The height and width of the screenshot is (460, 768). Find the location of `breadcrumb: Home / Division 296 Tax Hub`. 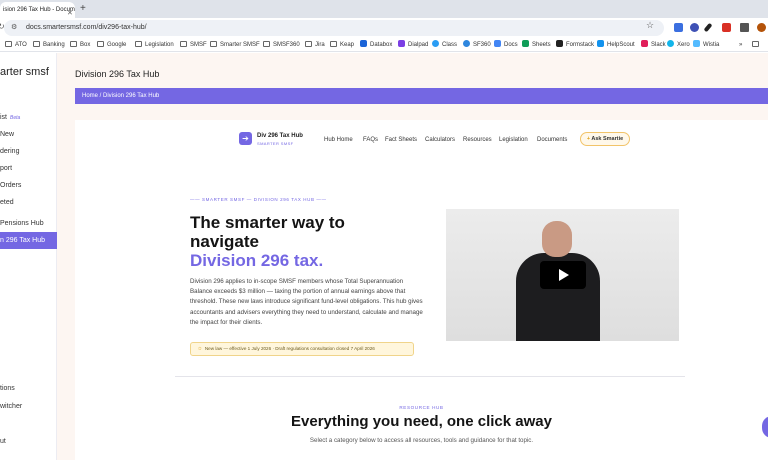

breadcrumb: Home / Division 296 Tax Hub is located at coordinates (421, 96).